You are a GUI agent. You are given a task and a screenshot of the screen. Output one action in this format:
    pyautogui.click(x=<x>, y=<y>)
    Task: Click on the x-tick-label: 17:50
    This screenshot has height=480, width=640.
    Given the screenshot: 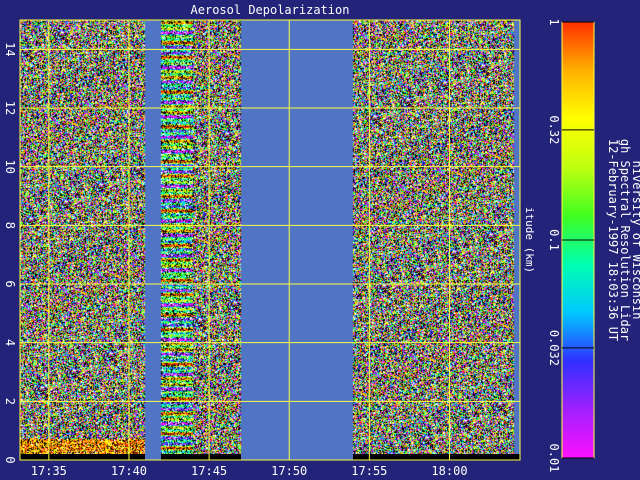 What is the action you would take?
    pyautogui.click(x=289, y=471)
    